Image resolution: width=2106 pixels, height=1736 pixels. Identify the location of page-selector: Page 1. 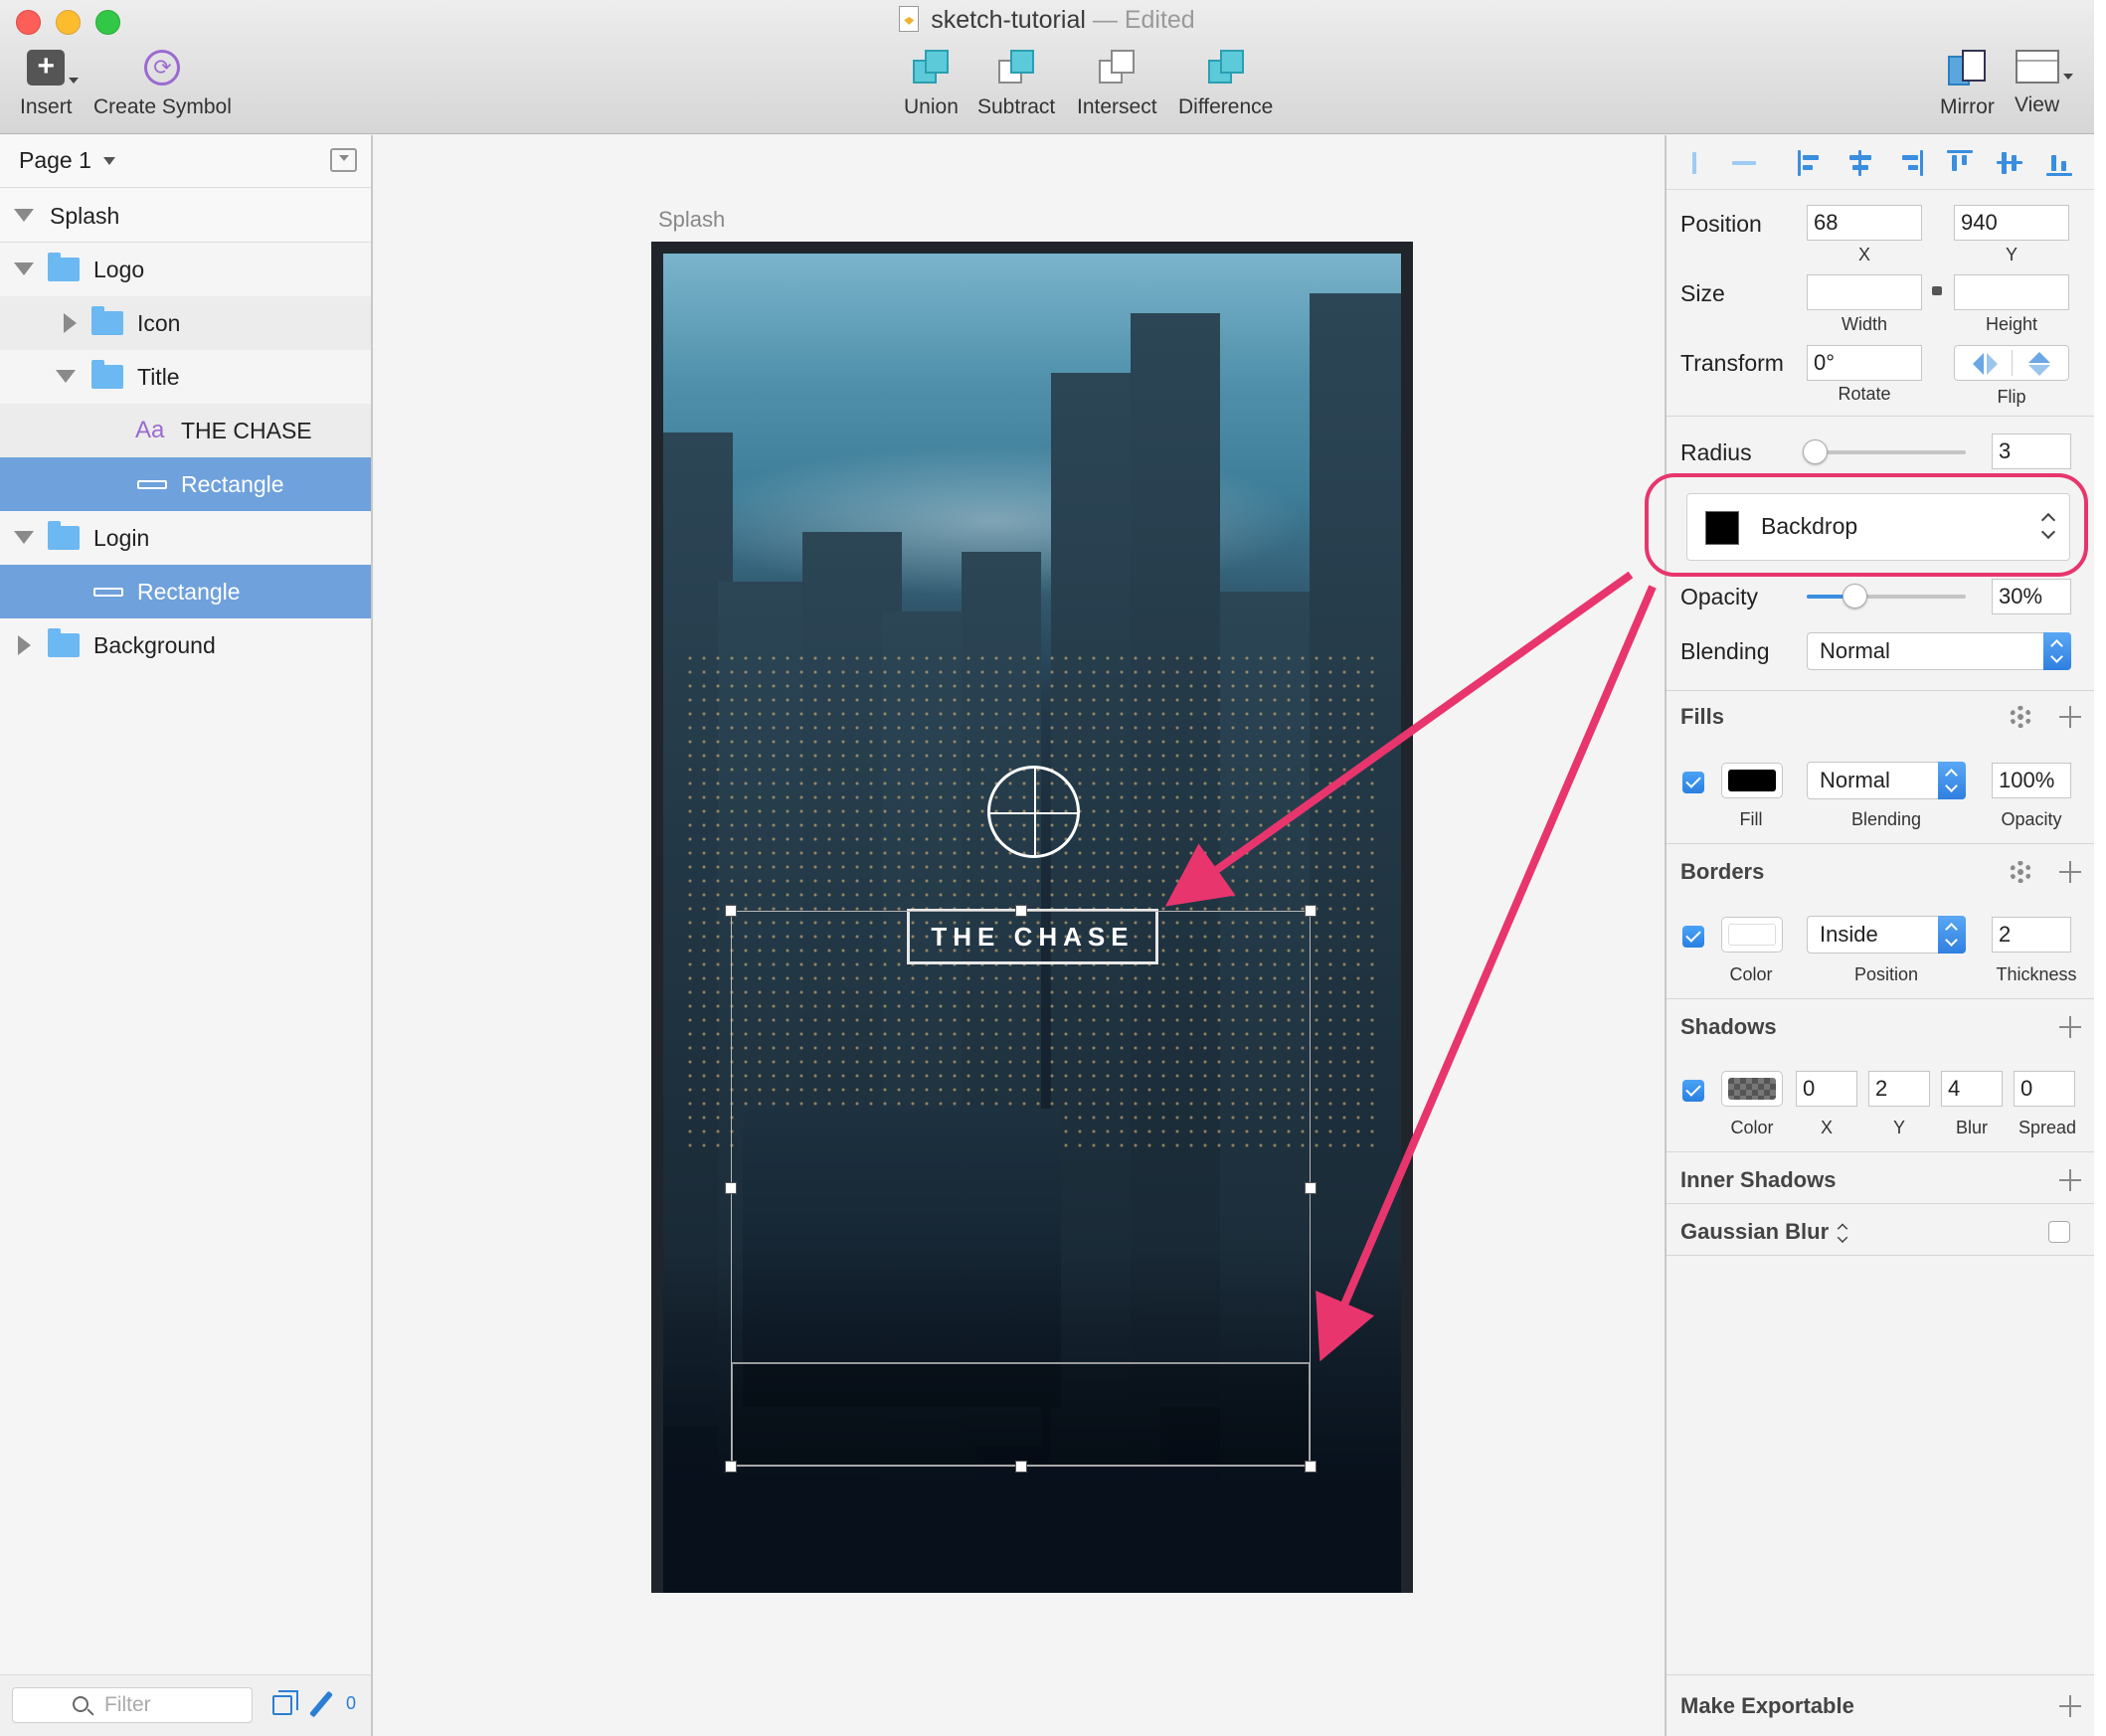
(67, 161).